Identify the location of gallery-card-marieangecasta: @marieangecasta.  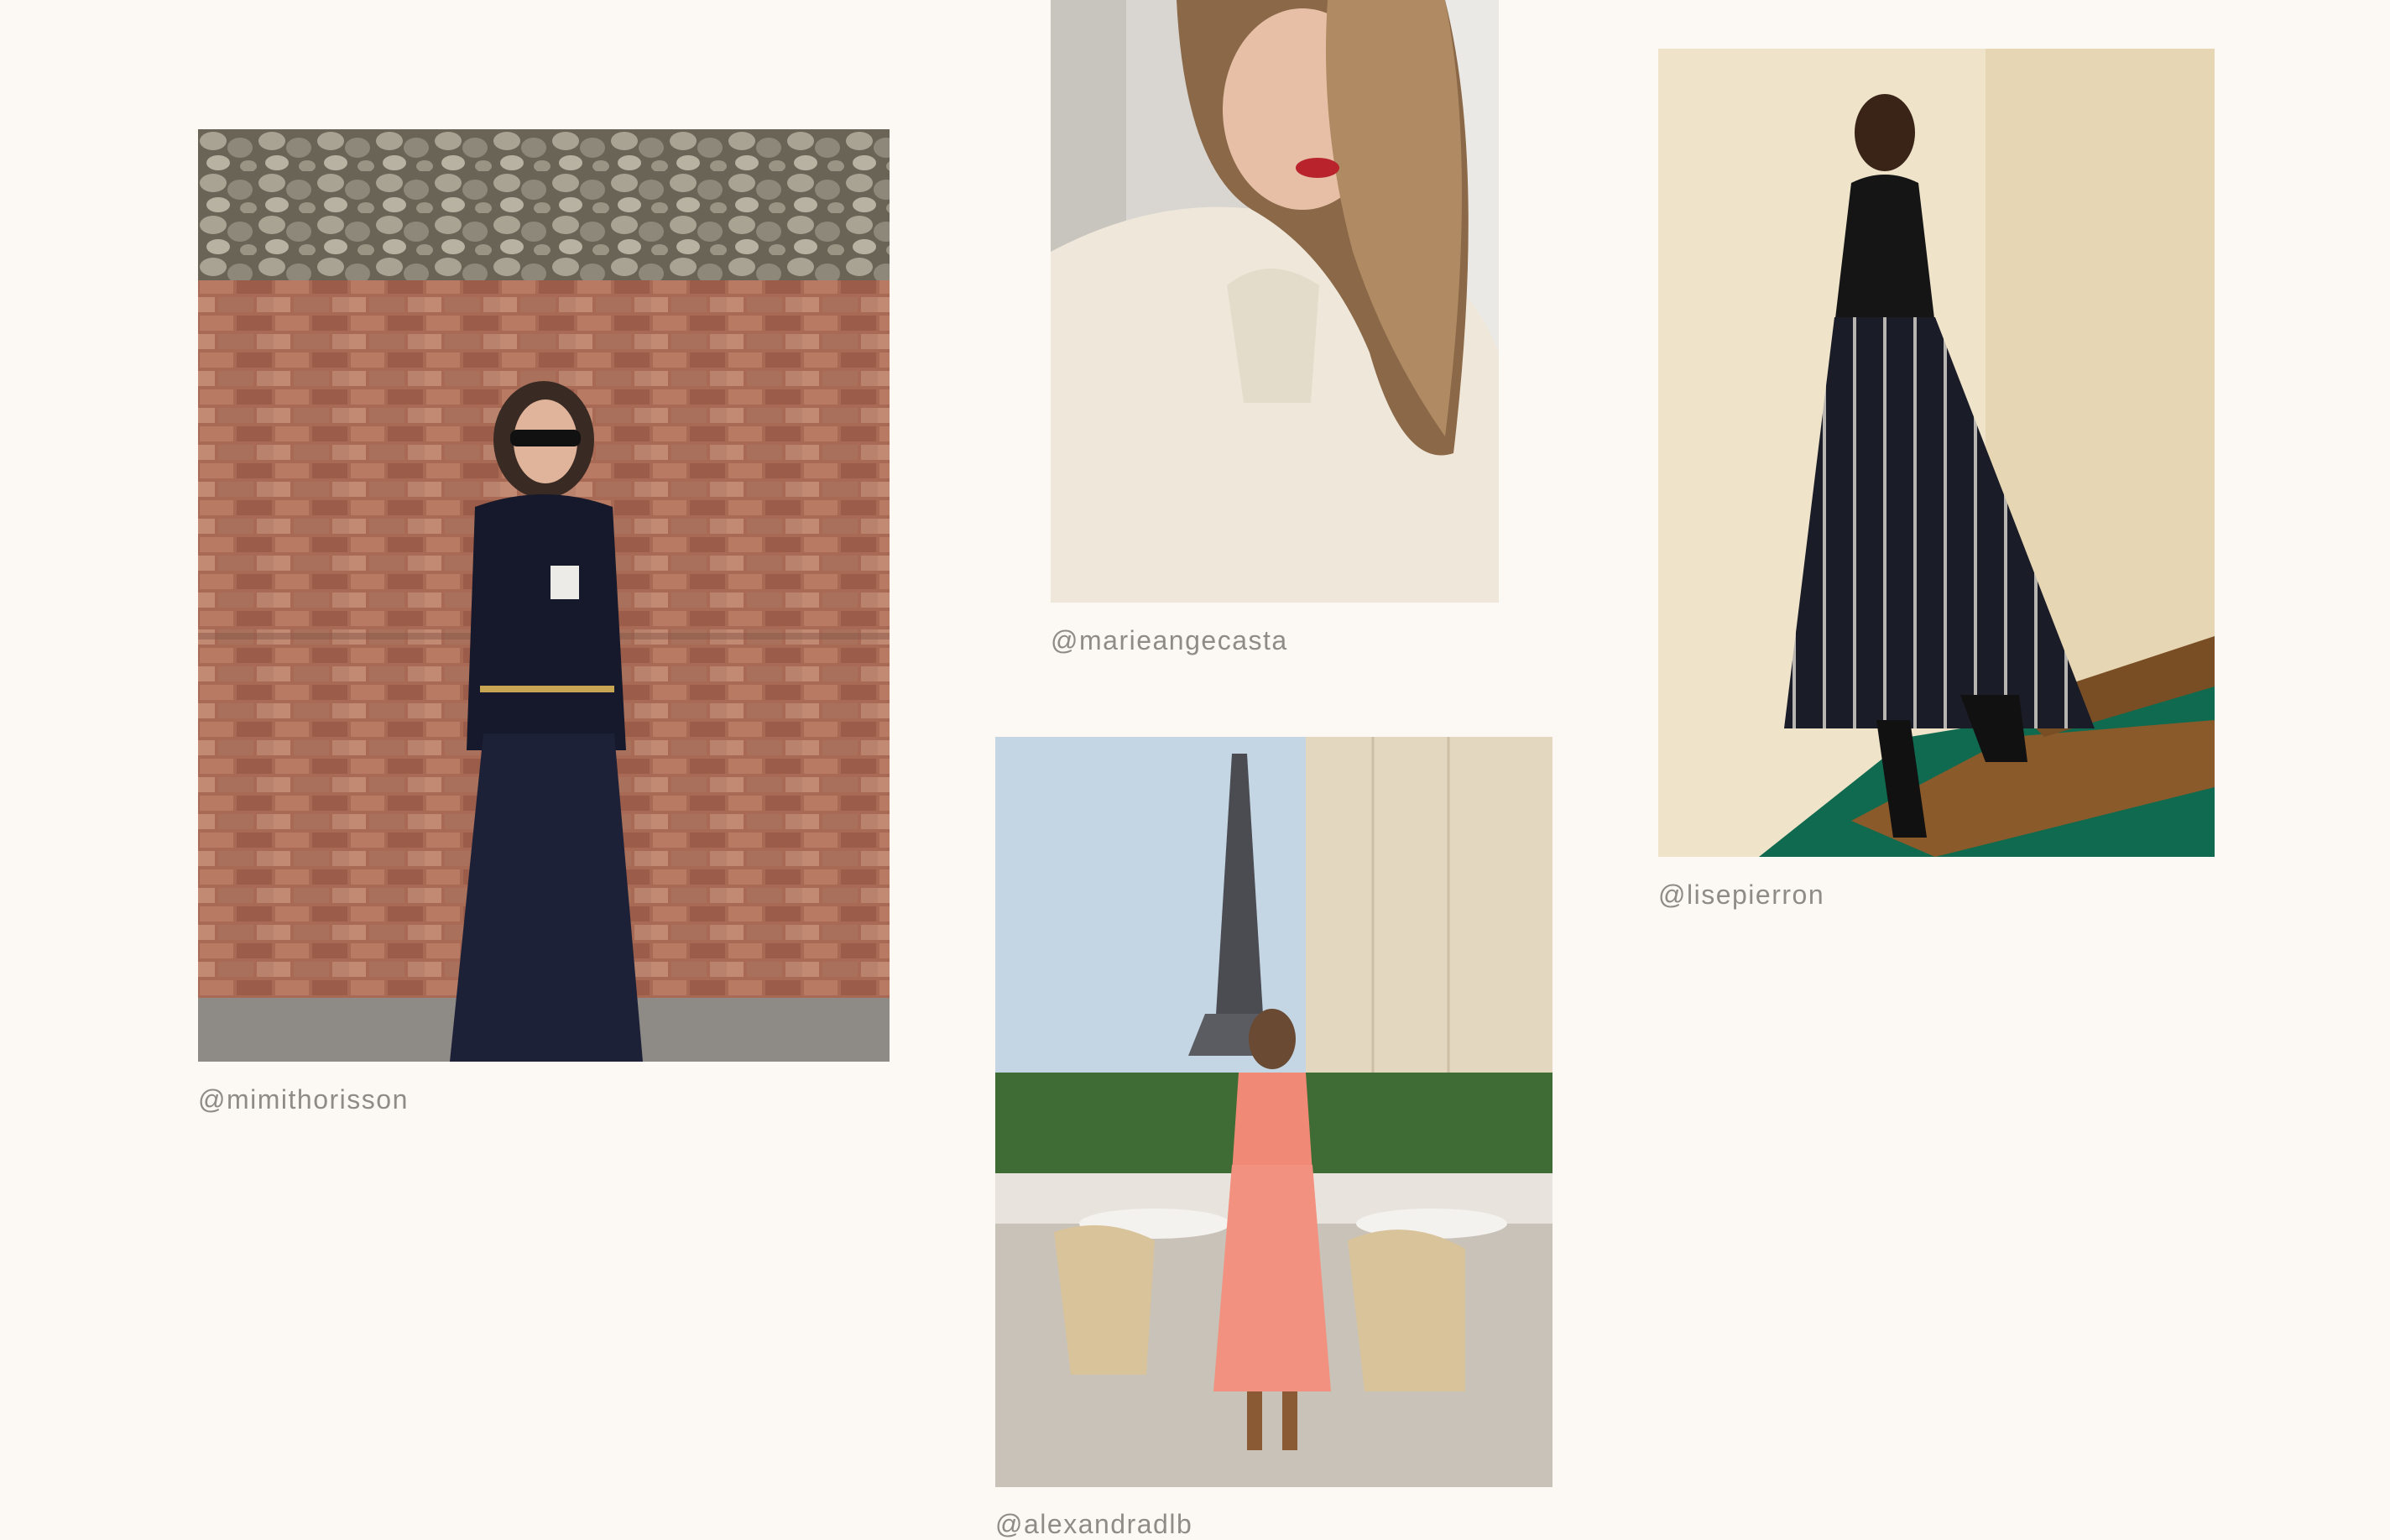
(1275, 331).